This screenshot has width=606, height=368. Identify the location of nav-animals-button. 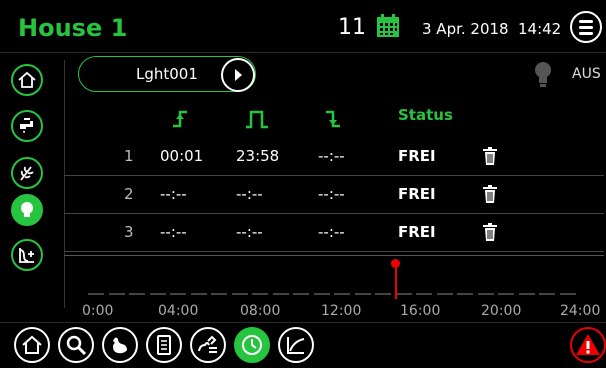
(120, 345).